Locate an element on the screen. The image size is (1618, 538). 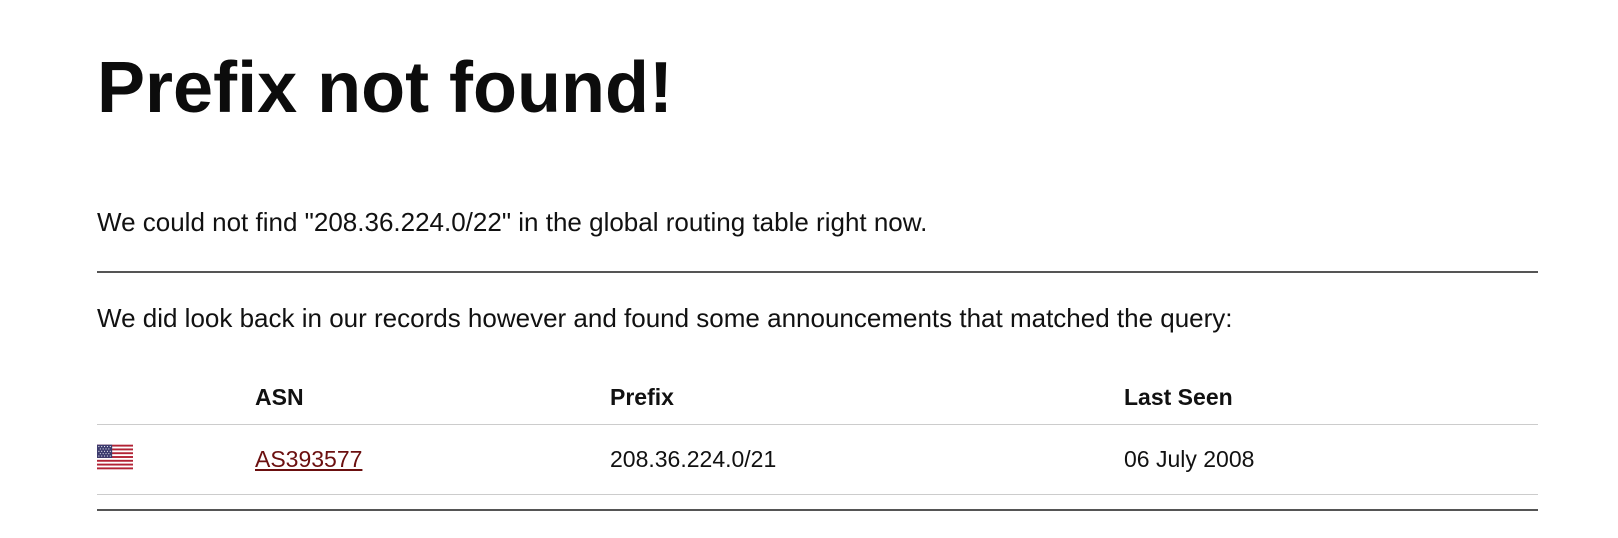
flag-cell is located at coordinates (176, 459).